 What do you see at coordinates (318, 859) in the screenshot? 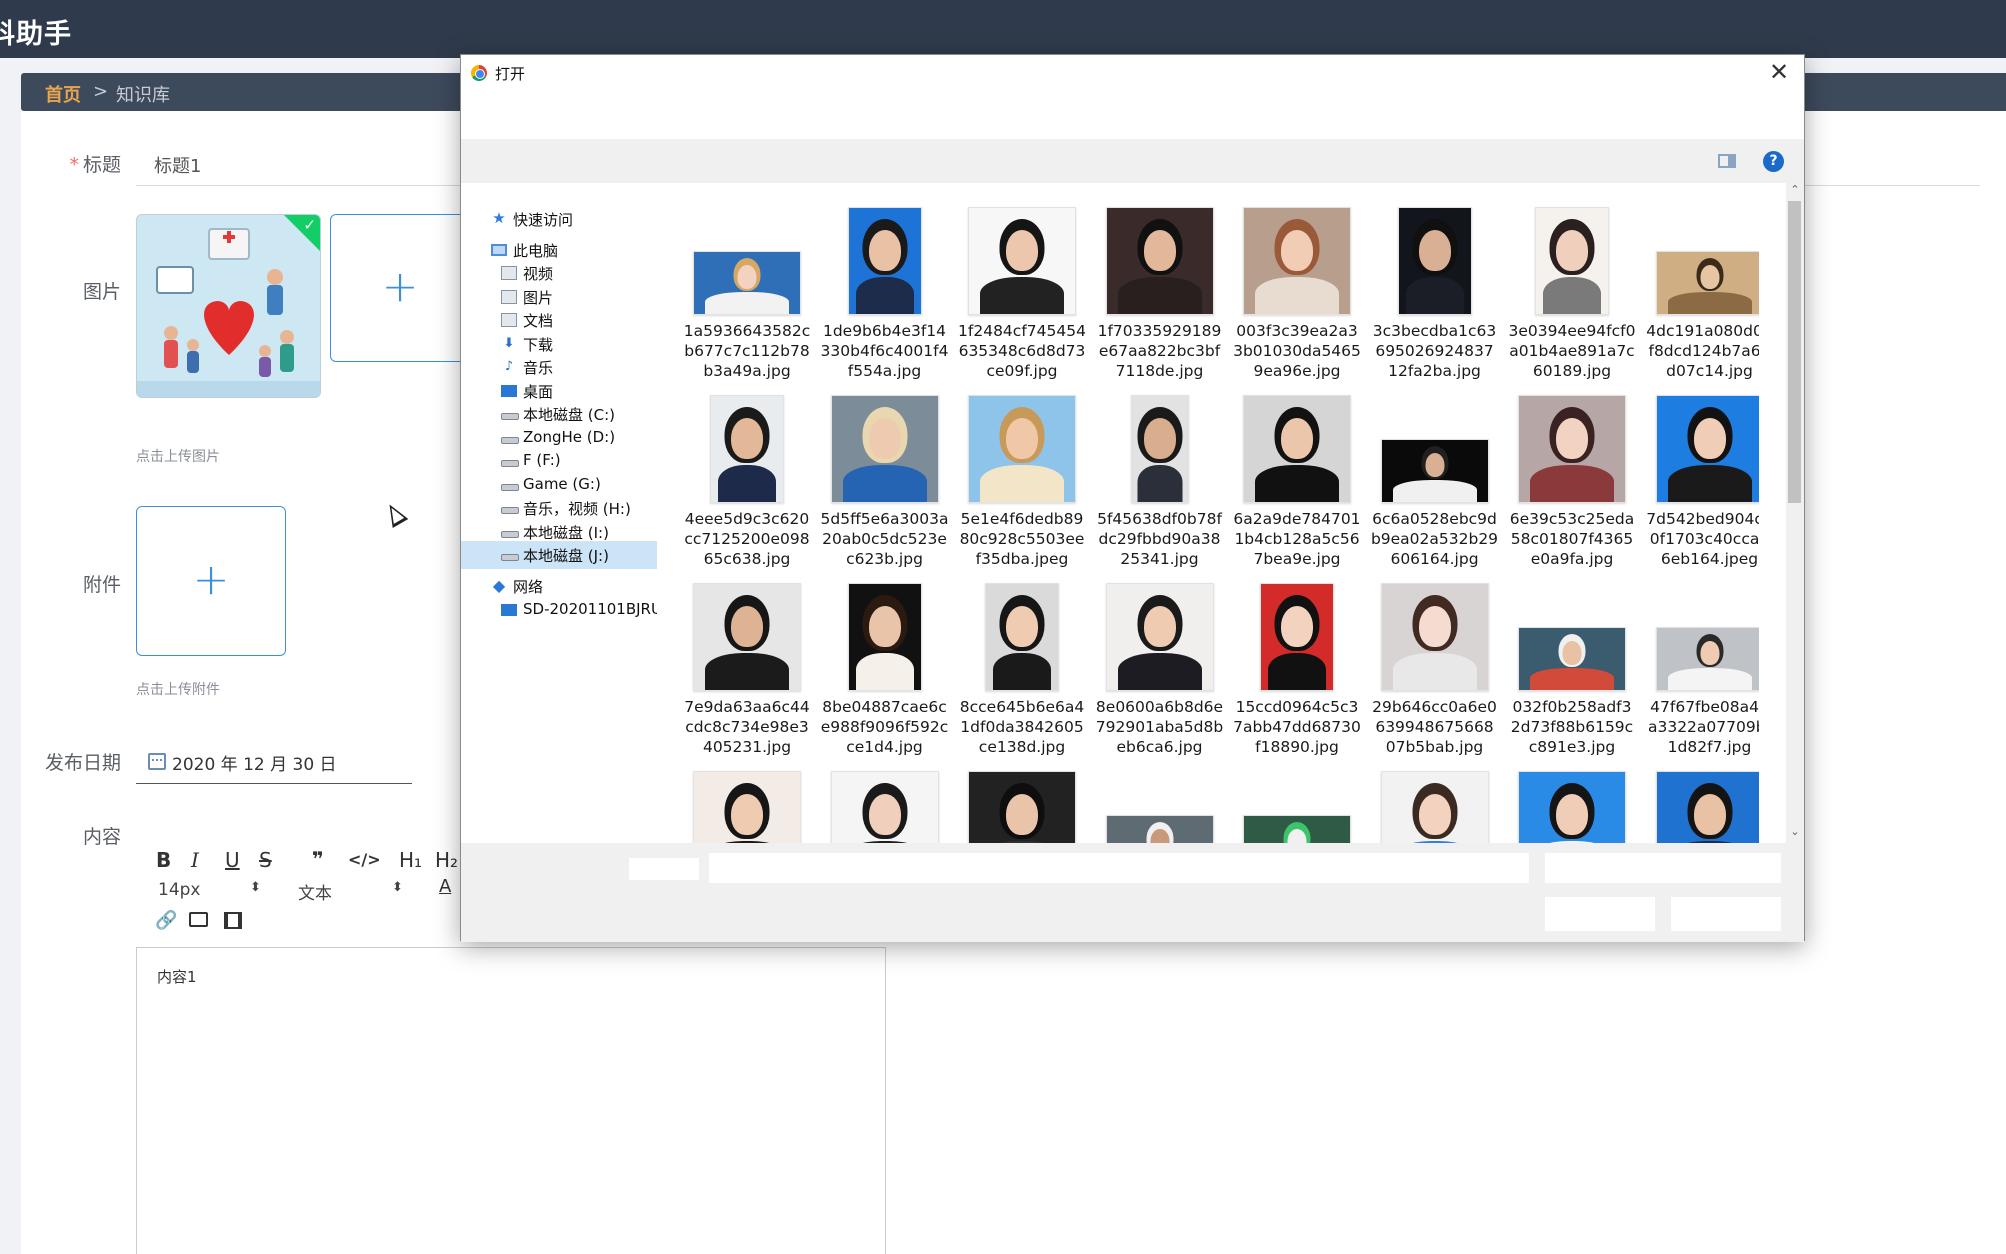
I see `blockquote-button: ❞` at bounding box center [318, 859].